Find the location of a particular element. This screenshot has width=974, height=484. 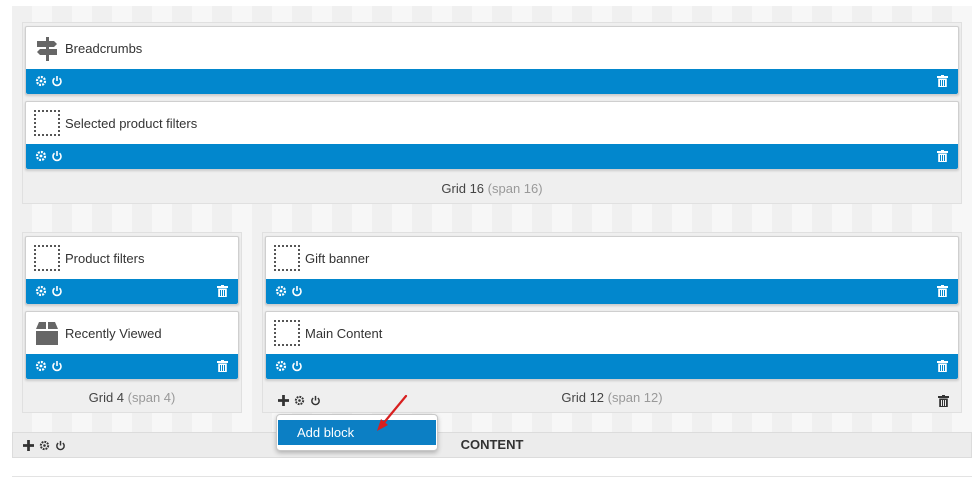

grid-name: Grid 4 is located at coordinates (106, 397).